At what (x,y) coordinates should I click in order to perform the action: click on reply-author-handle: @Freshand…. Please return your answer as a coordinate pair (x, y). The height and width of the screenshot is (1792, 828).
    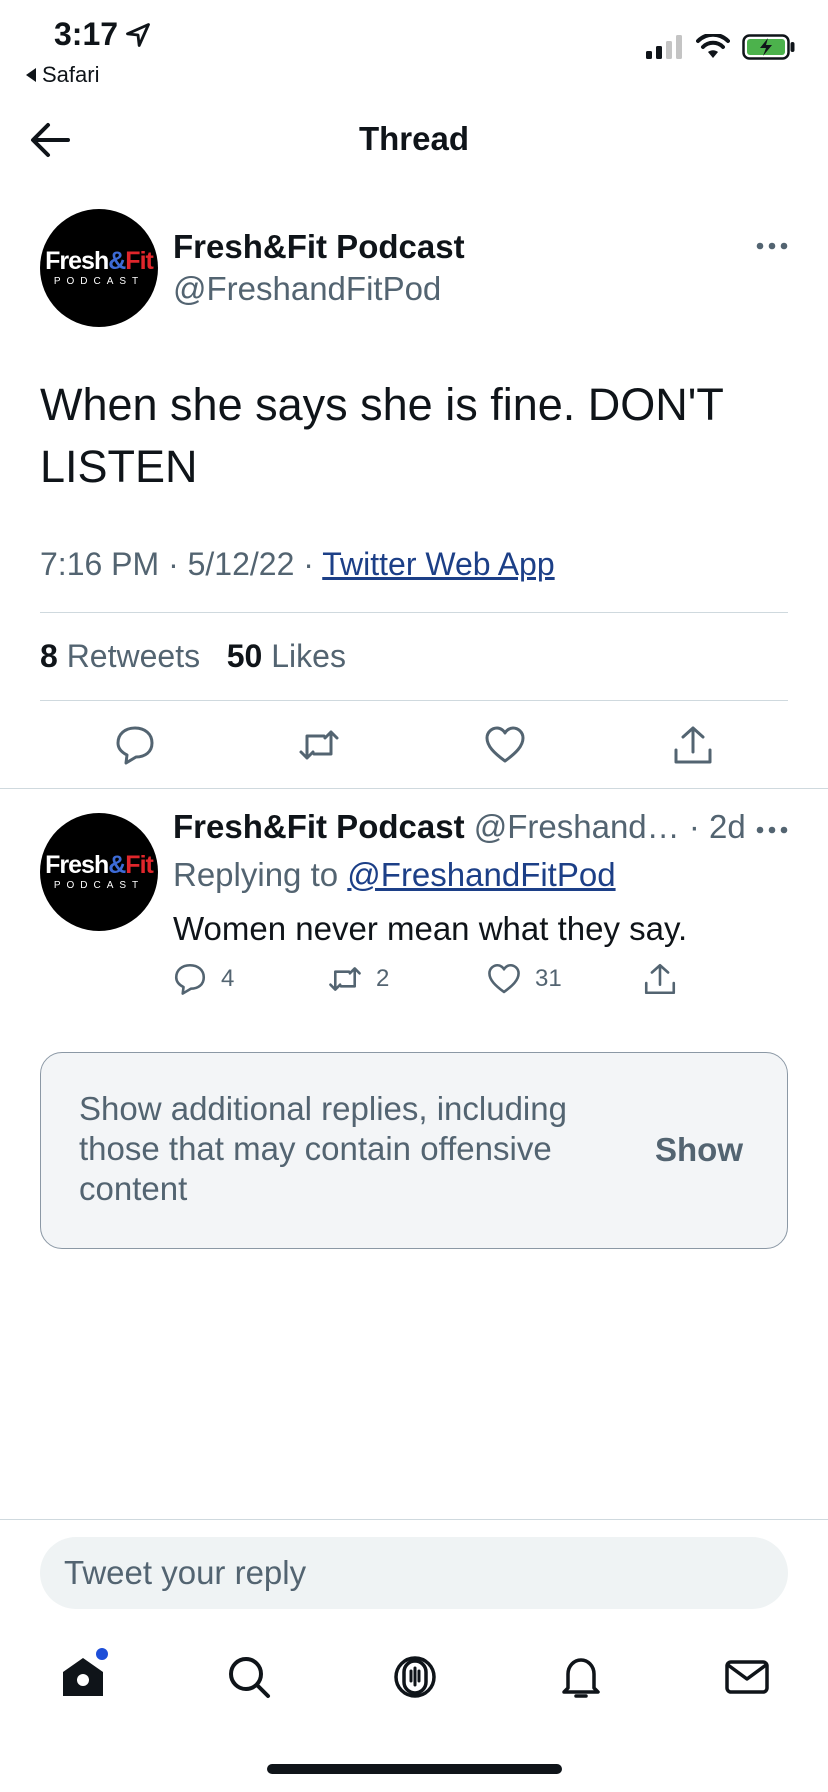
    Looking at the image, I should click on (577, 826).